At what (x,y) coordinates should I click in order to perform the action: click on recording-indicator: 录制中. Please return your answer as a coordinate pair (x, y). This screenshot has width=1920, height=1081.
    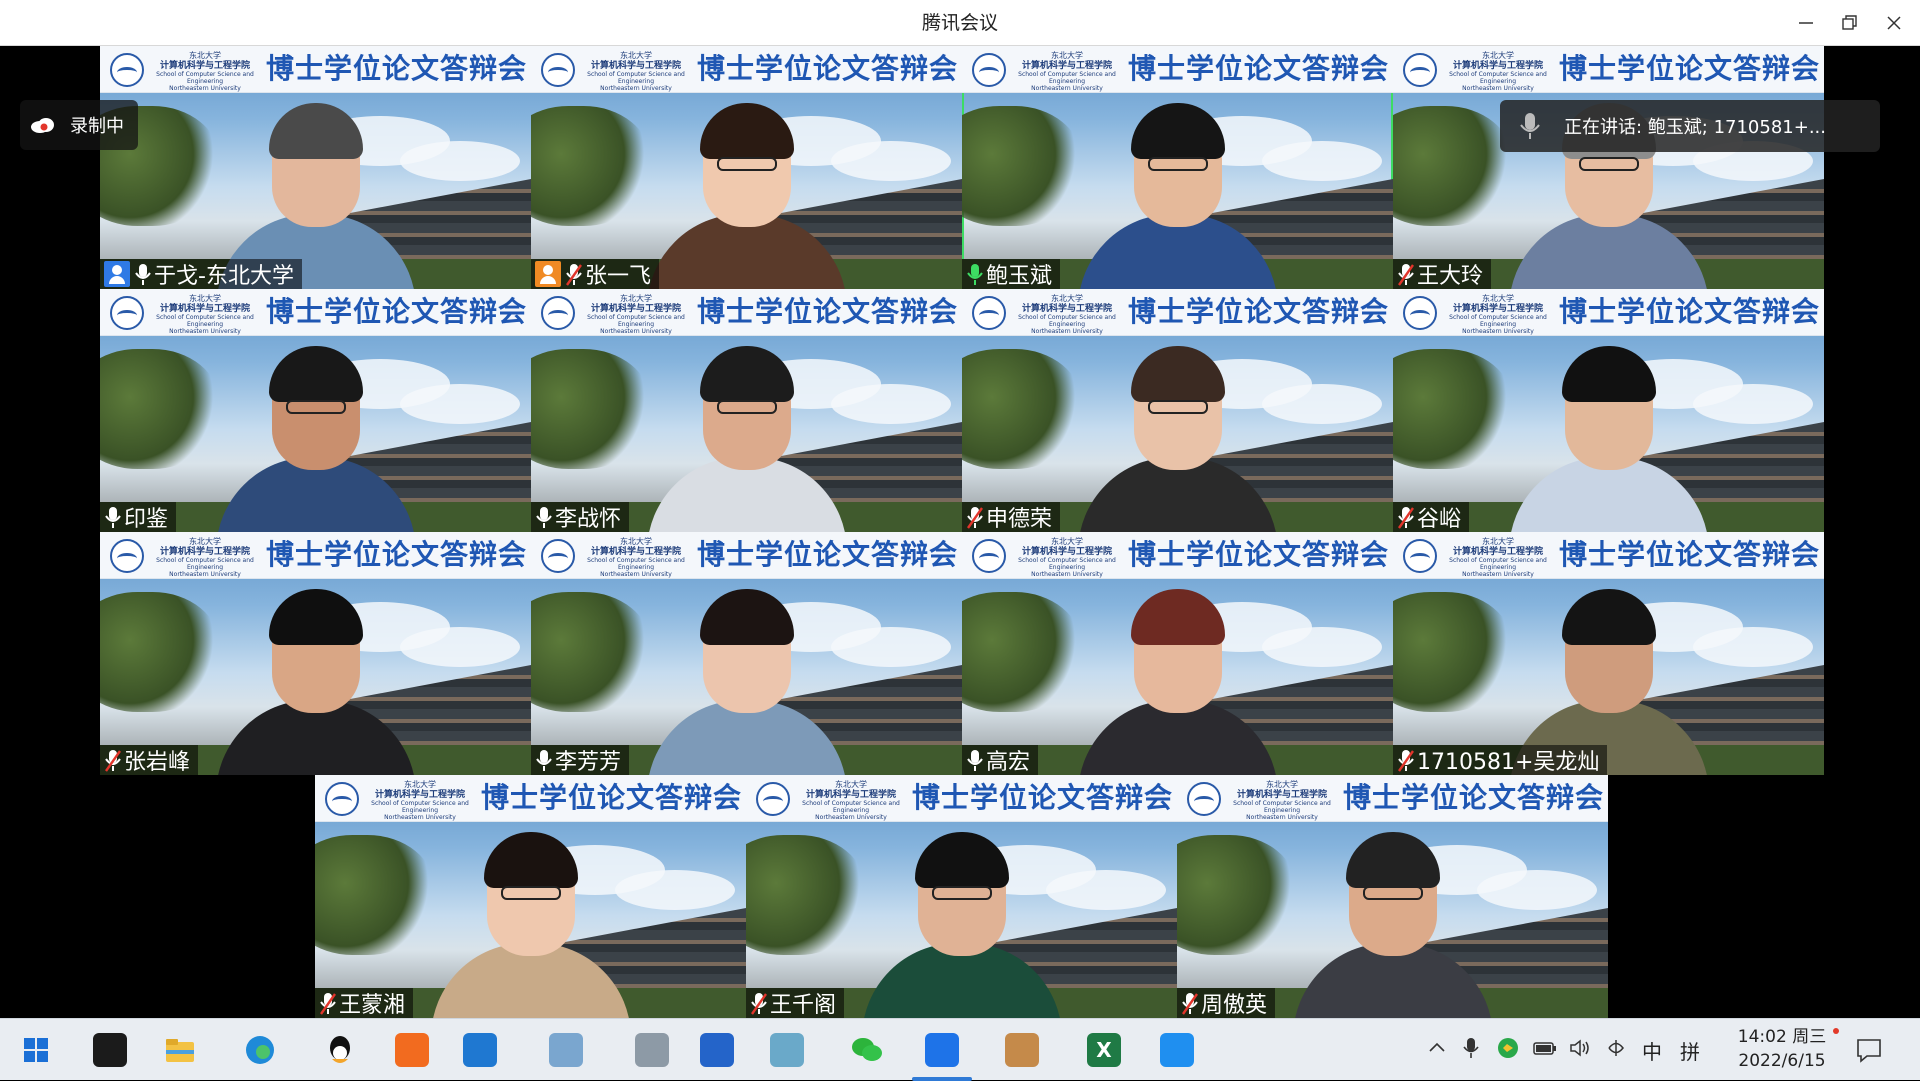
    Looking at the image, I should click on (79, 125).